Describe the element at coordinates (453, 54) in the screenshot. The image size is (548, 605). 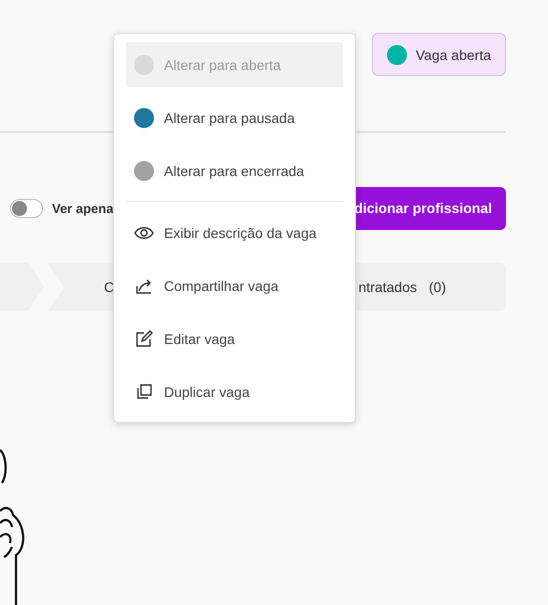
I see `status-label: Vaga aberta` at that location.